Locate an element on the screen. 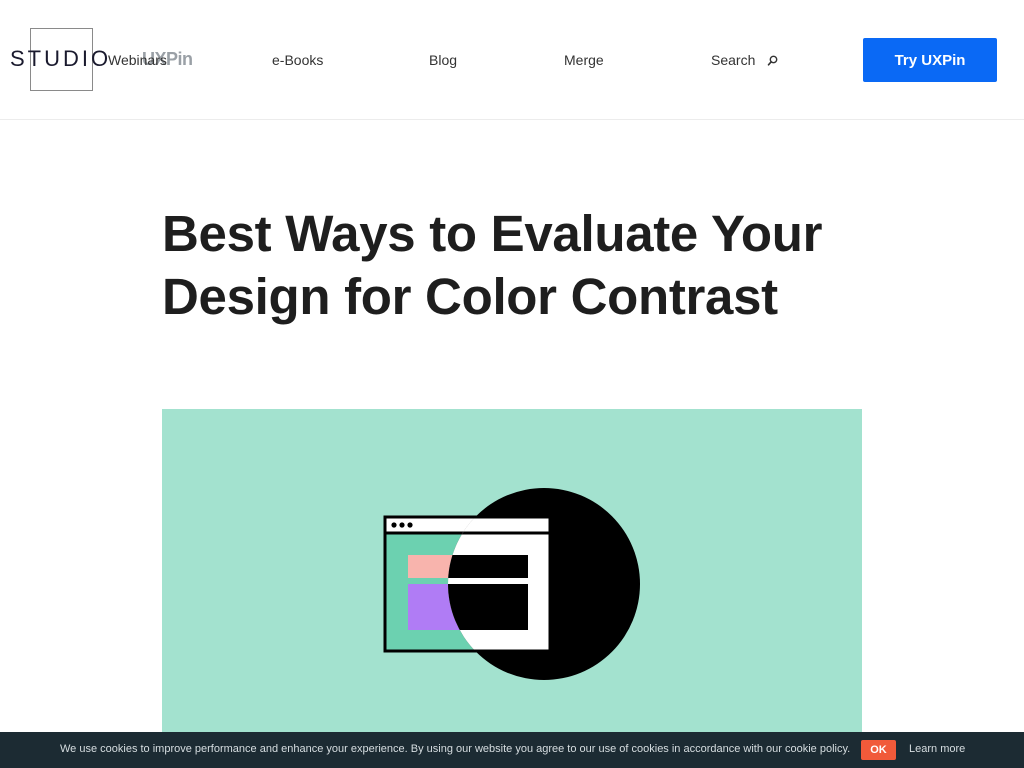 This screenshot has height=768, width=1024. cookie-learn-more-link: Learn more is located at coordinates (937, 749).